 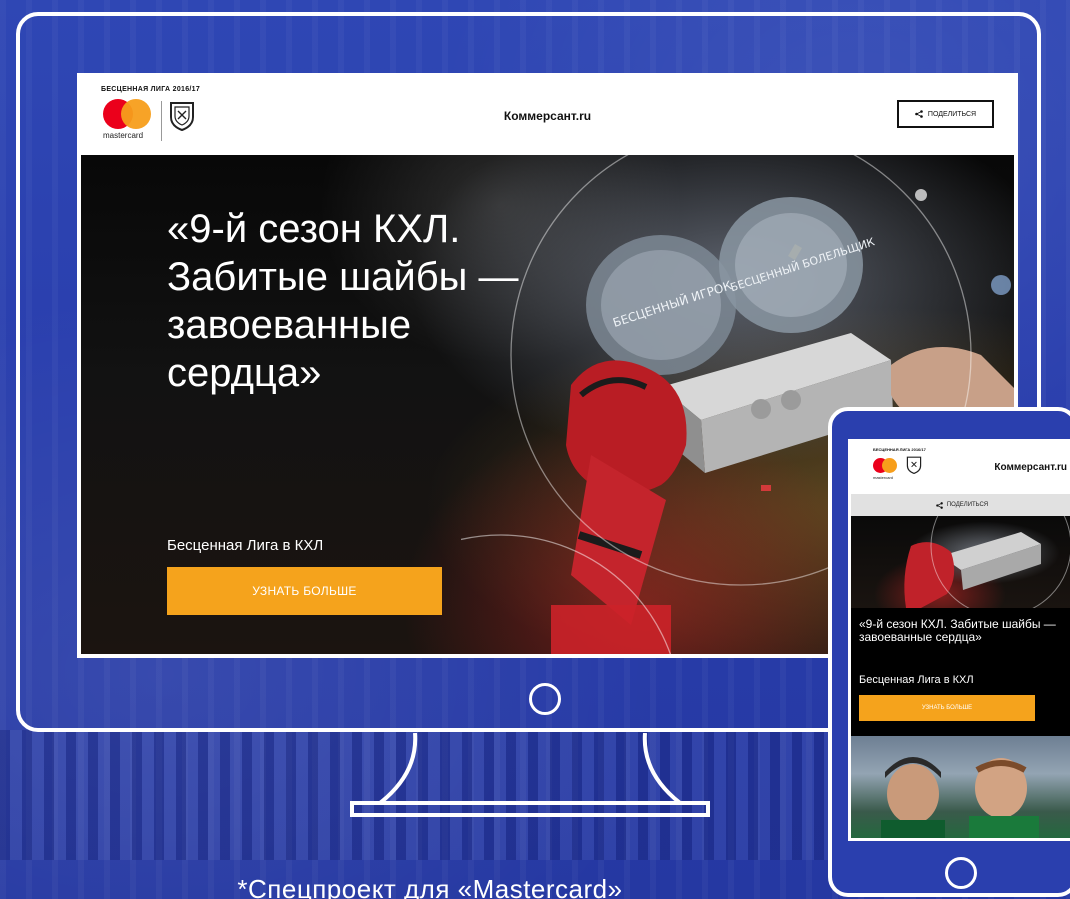 What do you see at coordinates (987, 562) in the screenshot?
I see `mobile-hero-trophy-image` at bounding box center [987, 562].